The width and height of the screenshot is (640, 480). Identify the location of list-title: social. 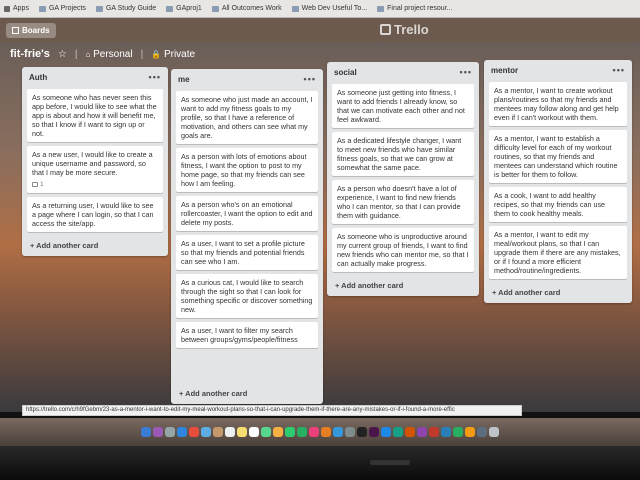
(345, 72).